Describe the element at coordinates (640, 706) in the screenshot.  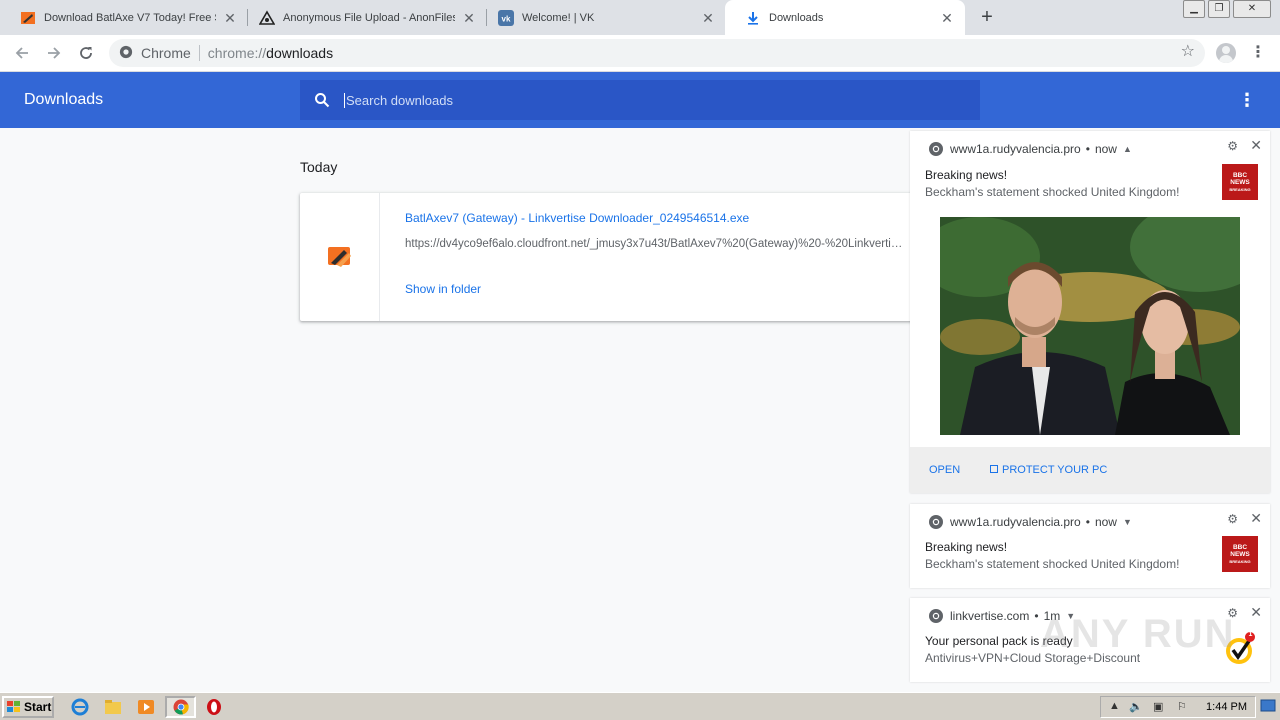
I see `taskbar: Start ▲ 🔈 ▣ ⚐ 1:44 PM` at that location.